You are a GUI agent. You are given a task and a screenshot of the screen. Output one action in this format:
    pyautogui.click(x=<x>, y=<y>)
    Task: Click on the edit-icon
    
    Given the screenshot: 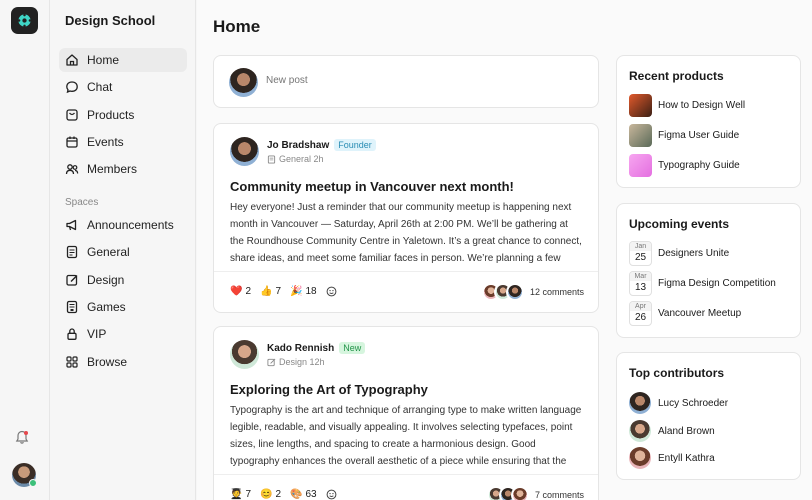 What is the action you would take?
    pyautogui.click(x=271, y=362)
    